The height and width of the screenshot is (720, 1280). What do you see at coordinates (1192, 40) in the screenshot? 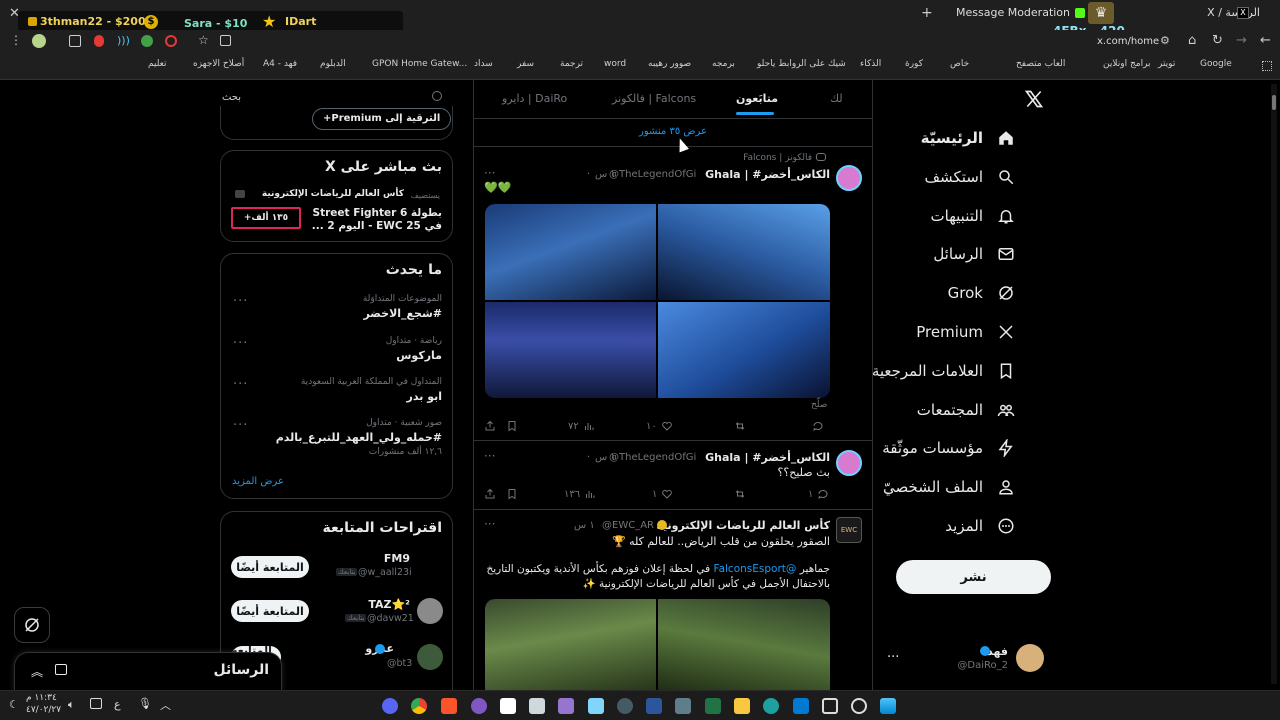
I see `home-browser-icon: ⌂` at bounding box center [1192, 40].